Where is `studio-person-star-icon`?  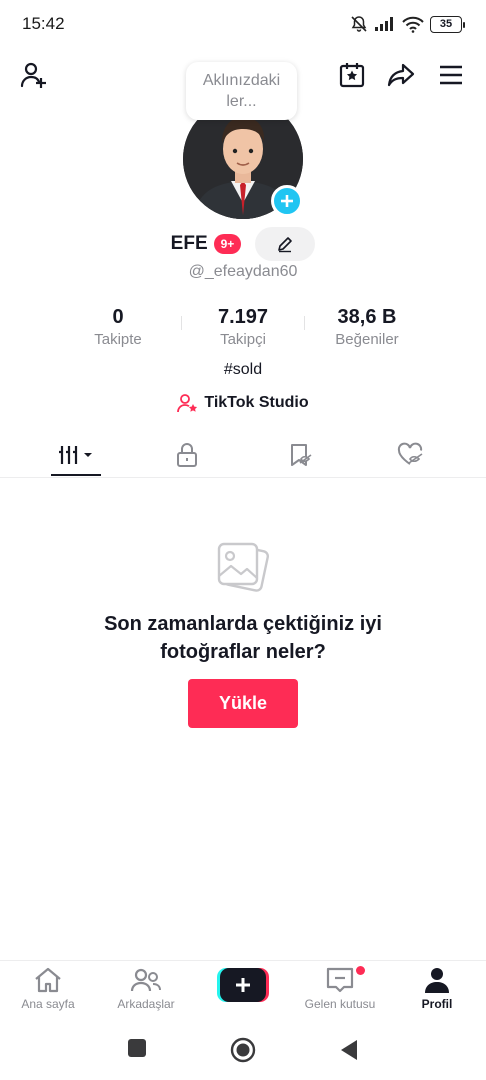 studio-person-star-icon is located at coordinates (187, 403).